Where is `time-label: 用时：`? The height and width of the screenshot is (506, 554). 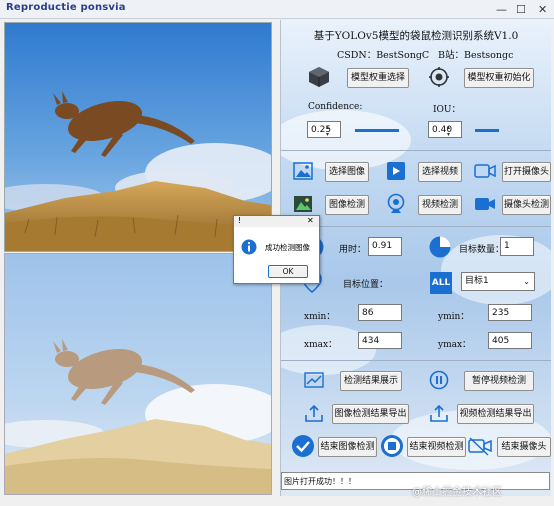 time-label: 用时： is located at coordinates (353, 250).